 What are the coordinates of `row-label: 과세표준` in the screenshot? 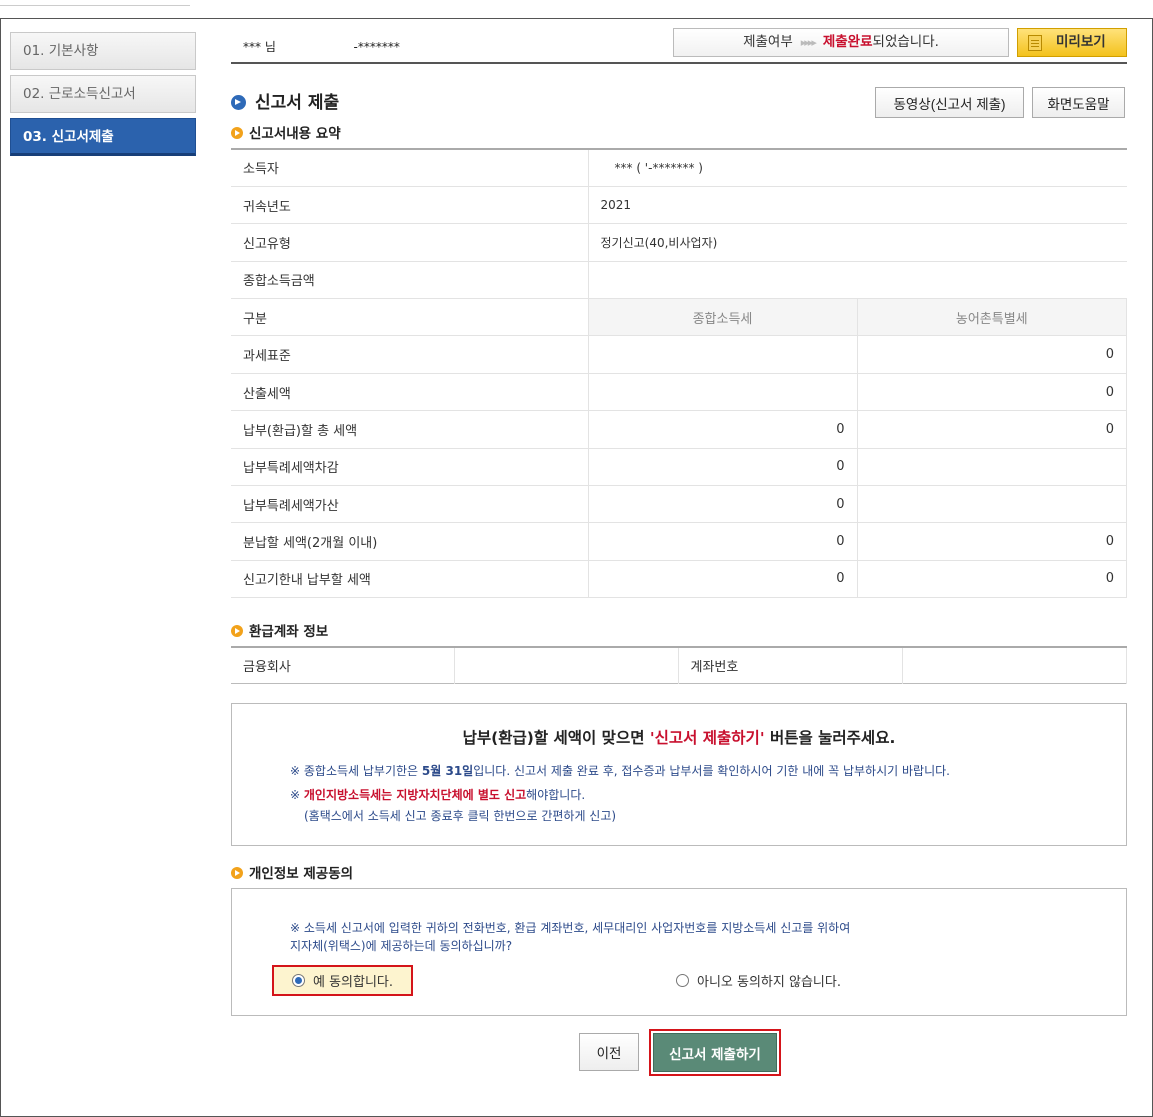 It's located at (410, 354).